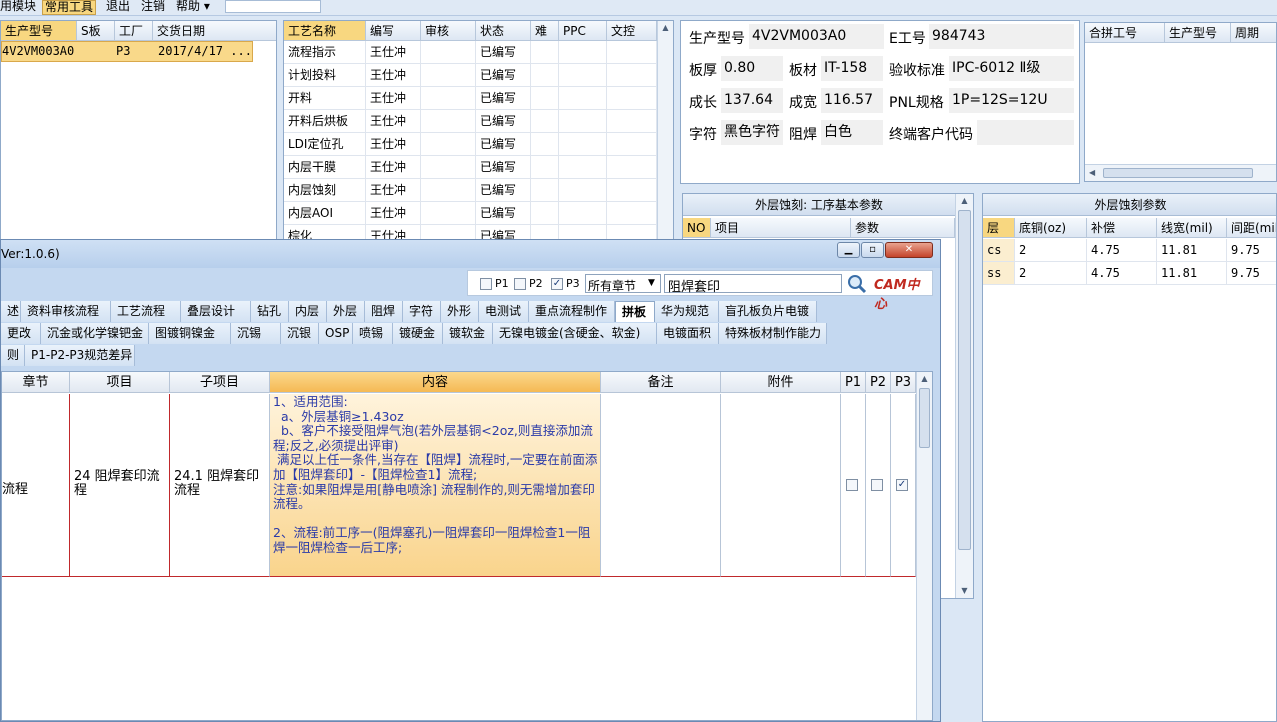  I want to click on tab-item: 外形, so click(460, 311).